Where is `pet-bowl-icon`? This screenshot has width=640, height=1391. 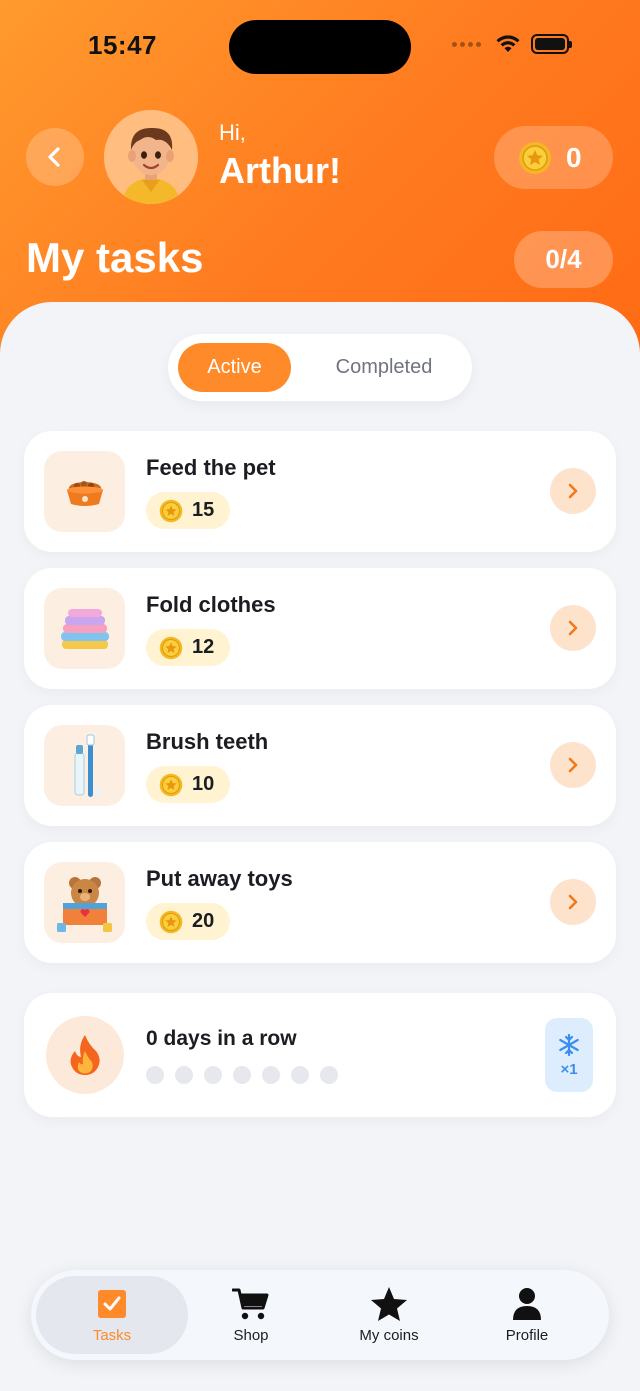
pet-bowl-icon is located at coordinates (84, 491).